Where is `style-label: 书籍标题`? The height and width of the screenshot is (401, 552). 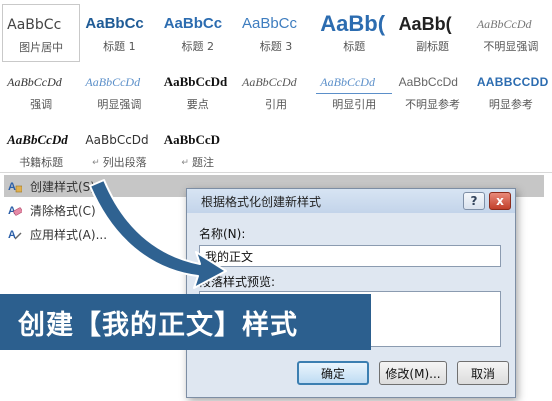
style-label: 书籍标题 is located at coordinates (41, 162).